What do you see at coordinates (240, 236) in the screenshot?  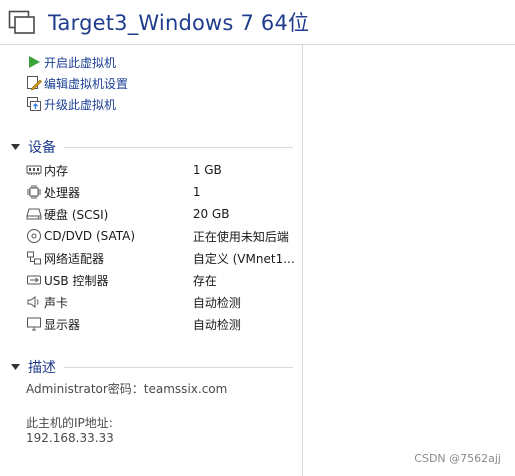 I see `device-value: 正在使用未知后端` at bounding box center [240, 236].